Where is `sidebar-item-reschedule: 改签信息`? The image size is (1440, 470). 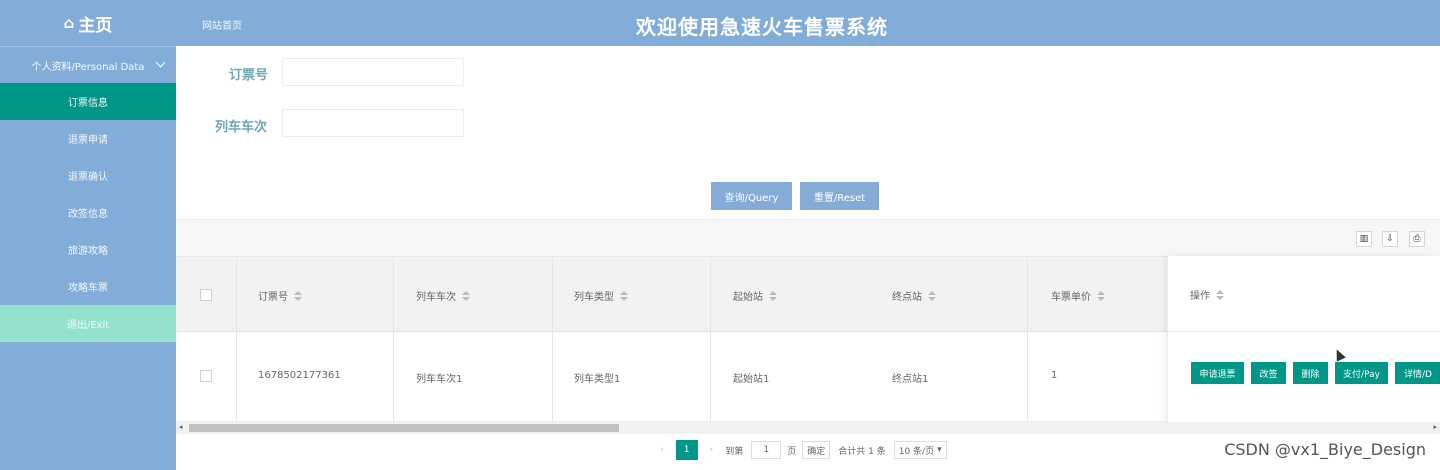 sidebar-item-reschedule: 改签信息 is located at coordinates (88, 212).